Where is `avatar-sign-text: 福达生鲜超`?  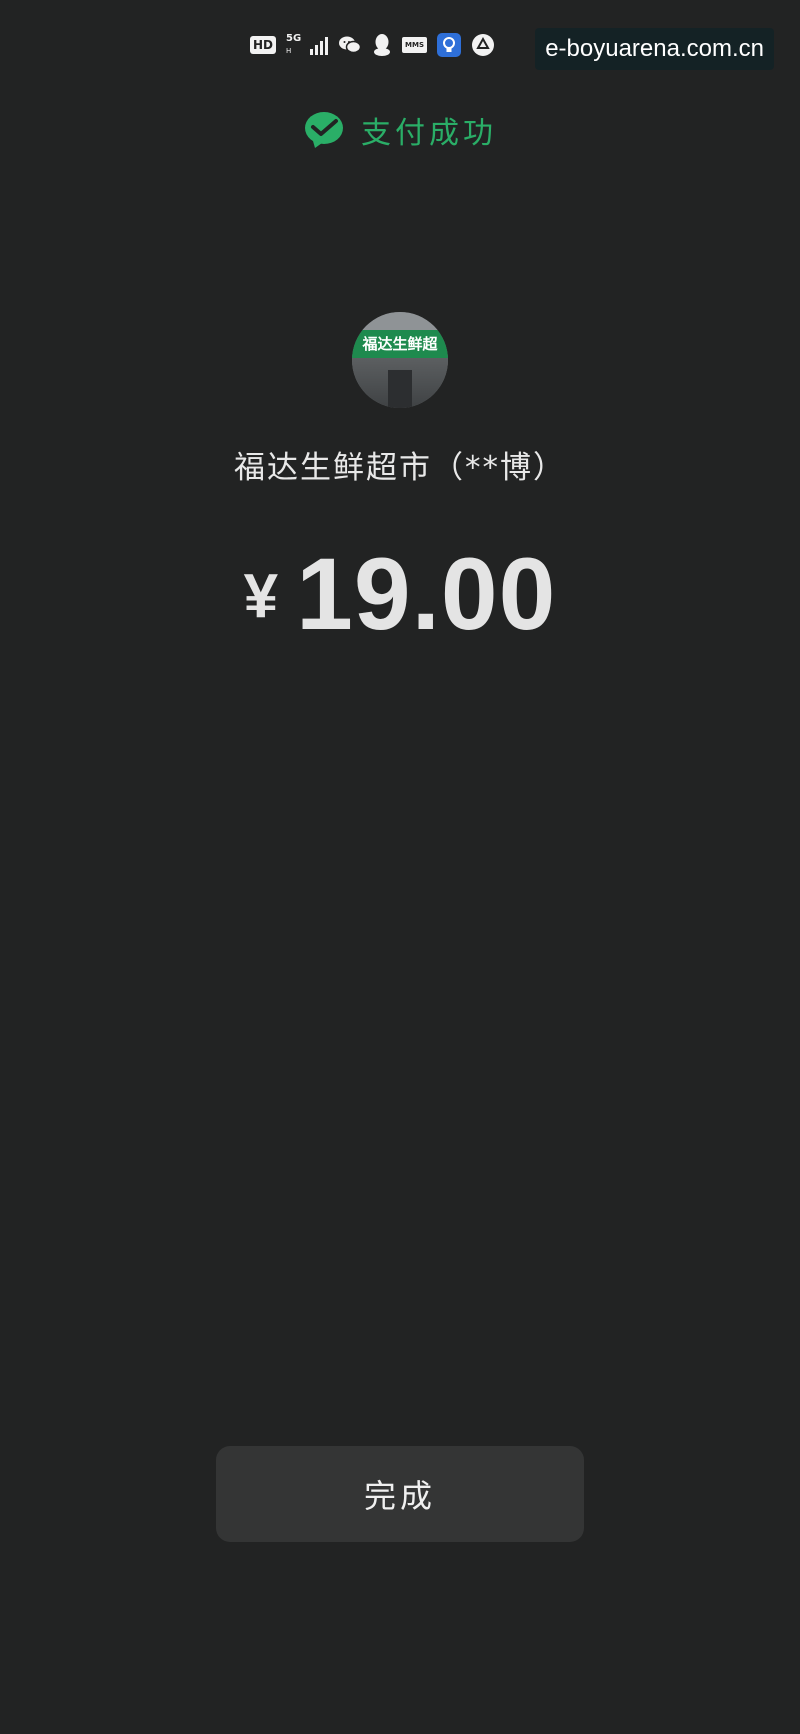 avatar-sign-text: 福达生鲜超 is located at coordinates (400, 344).